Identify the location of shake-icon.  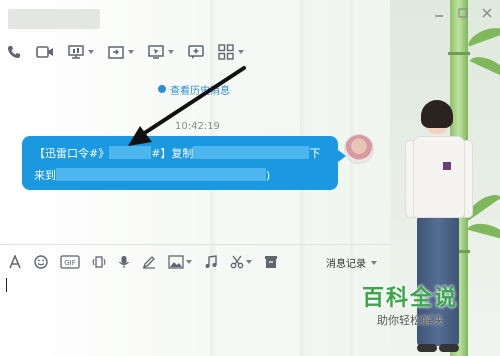
(99, 262).